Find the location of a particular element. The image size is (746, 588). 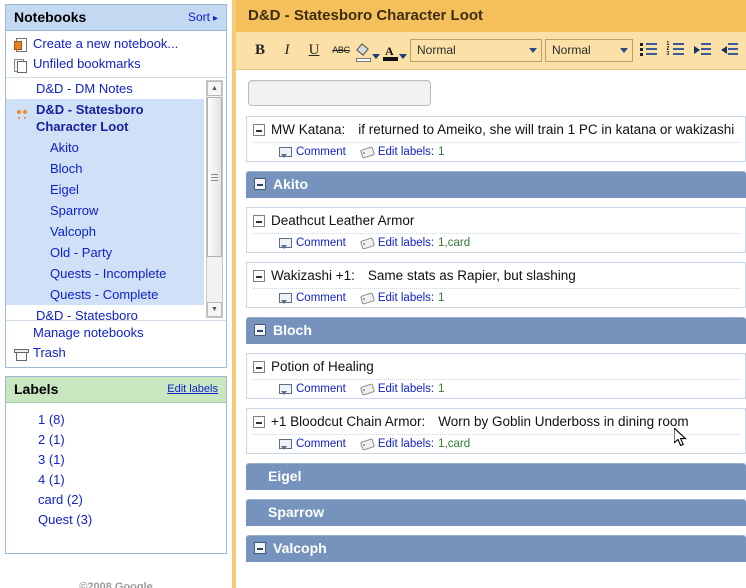

label-item: 1 (8) is located at coordinates (116, 420).